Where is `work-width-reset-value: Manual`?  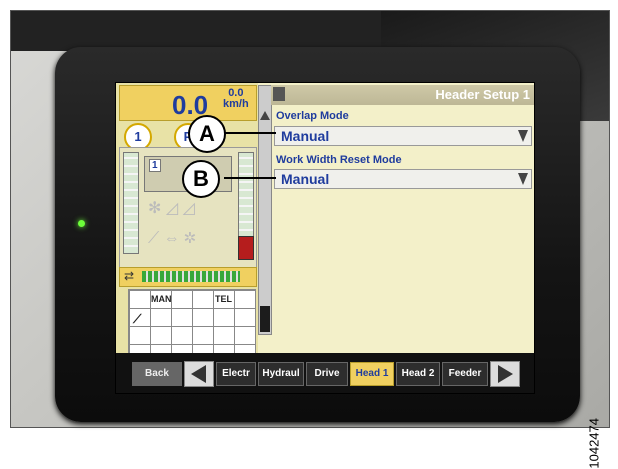
work-width-reset-value: Manual is located at coordinates (305, 179).